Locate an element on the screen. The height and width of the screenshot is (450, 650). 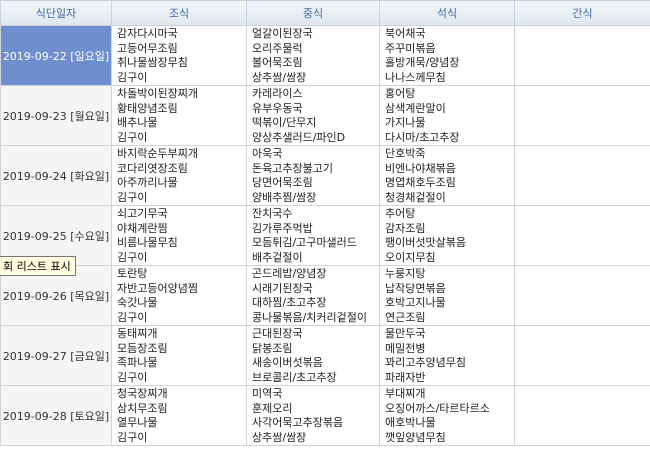
date-cell: 2019-09-27 [금요일] is located at coordinates (56, 355).